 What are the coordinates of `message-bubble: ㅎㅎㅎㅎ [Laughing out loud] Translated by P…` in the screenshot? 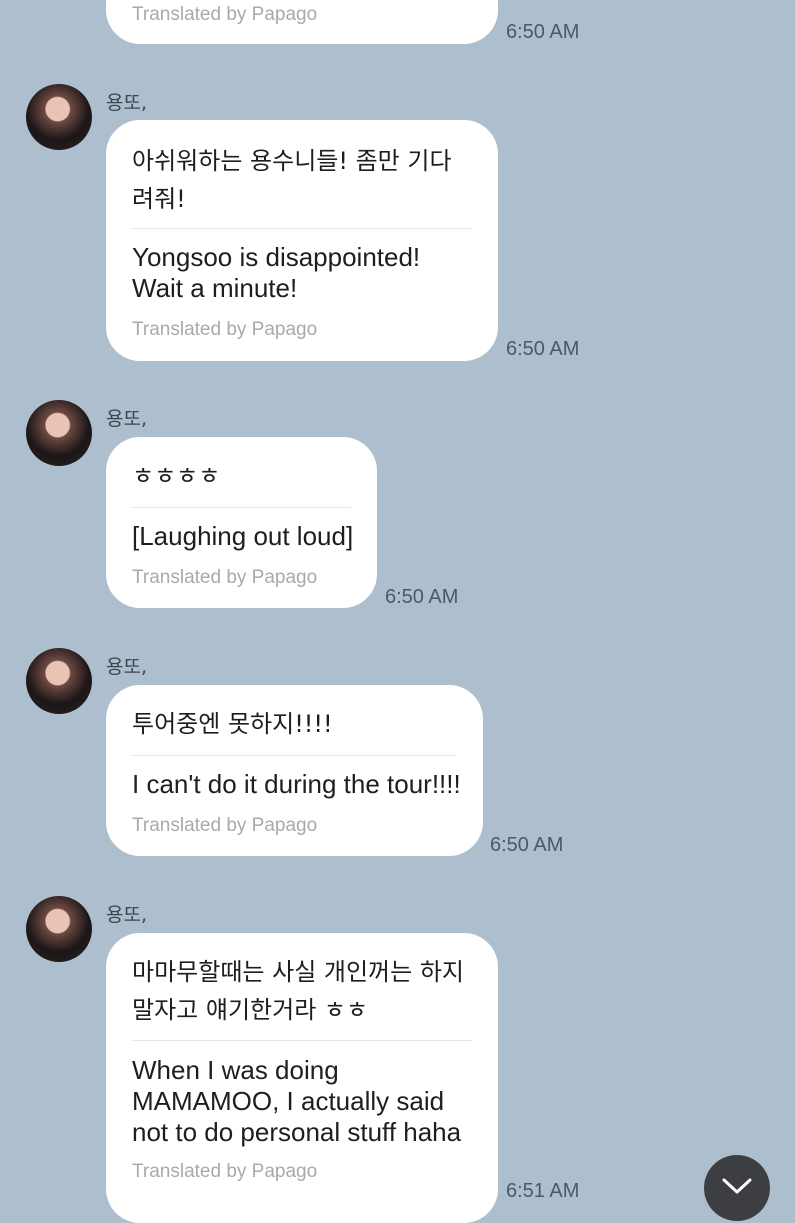 It's located at (241, 522).